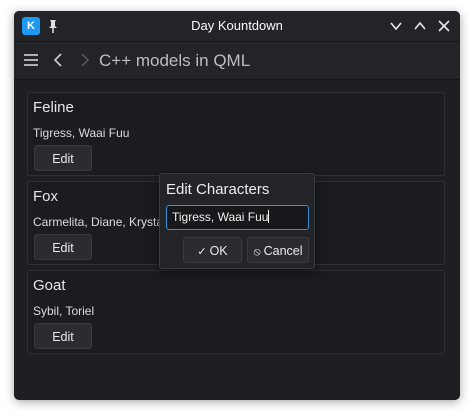  What do you see at coordinates (175, 60) in the screenshot?
I see `page-title: C++ models in QML` at bounding box center [175, 60].